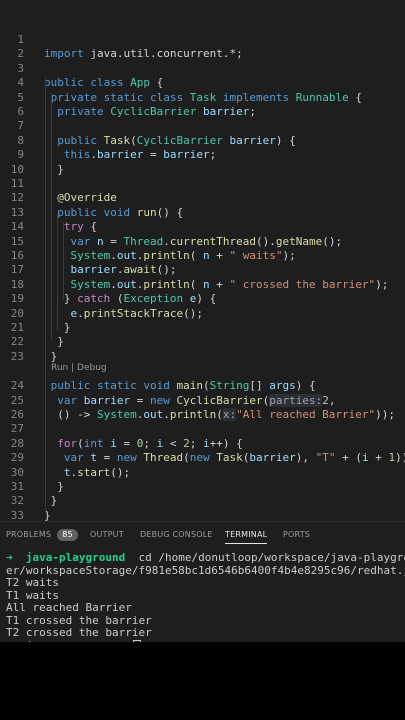 The image size is (405, 720). Describe the element at coordinates (202, 314) in the screenshot. I see `code-line: 20 e.printStackTrace();` at that location.